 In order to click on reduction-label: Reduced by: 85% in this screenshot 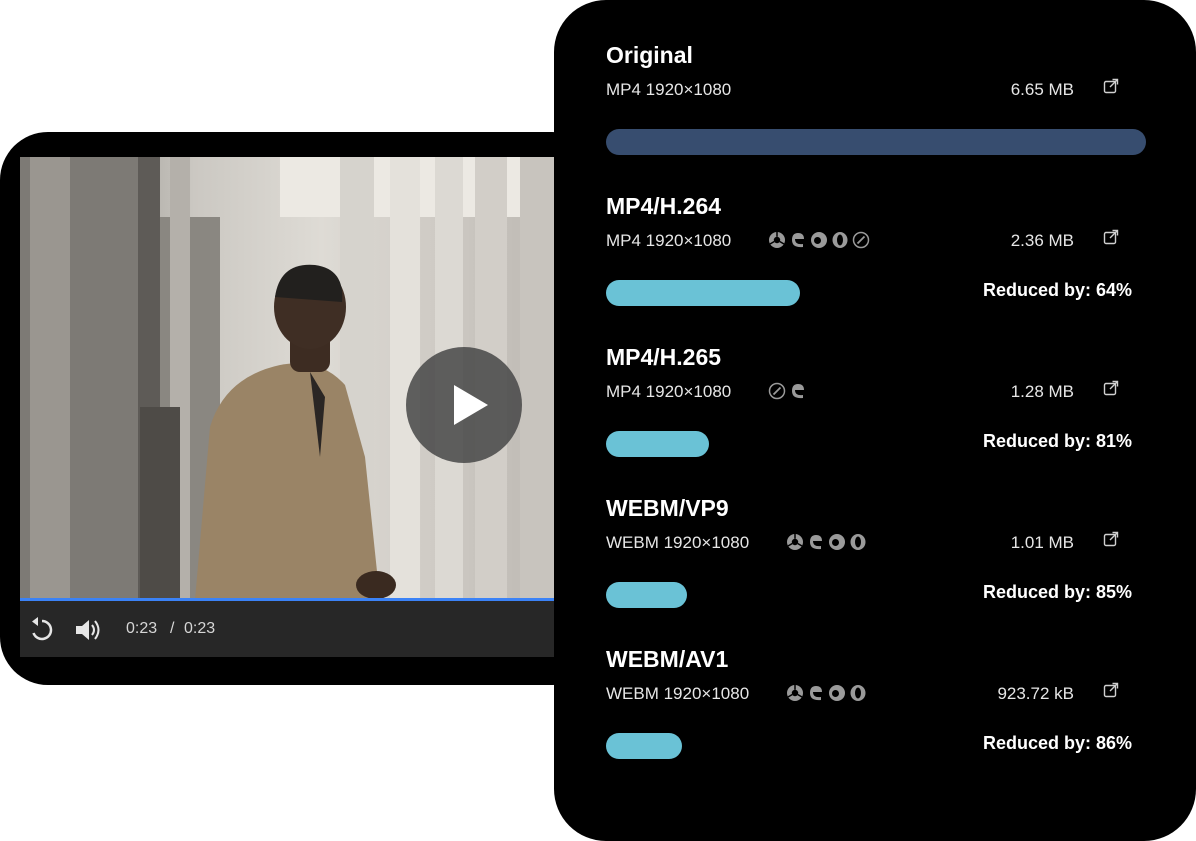, I will do `click(1057, 592)`.